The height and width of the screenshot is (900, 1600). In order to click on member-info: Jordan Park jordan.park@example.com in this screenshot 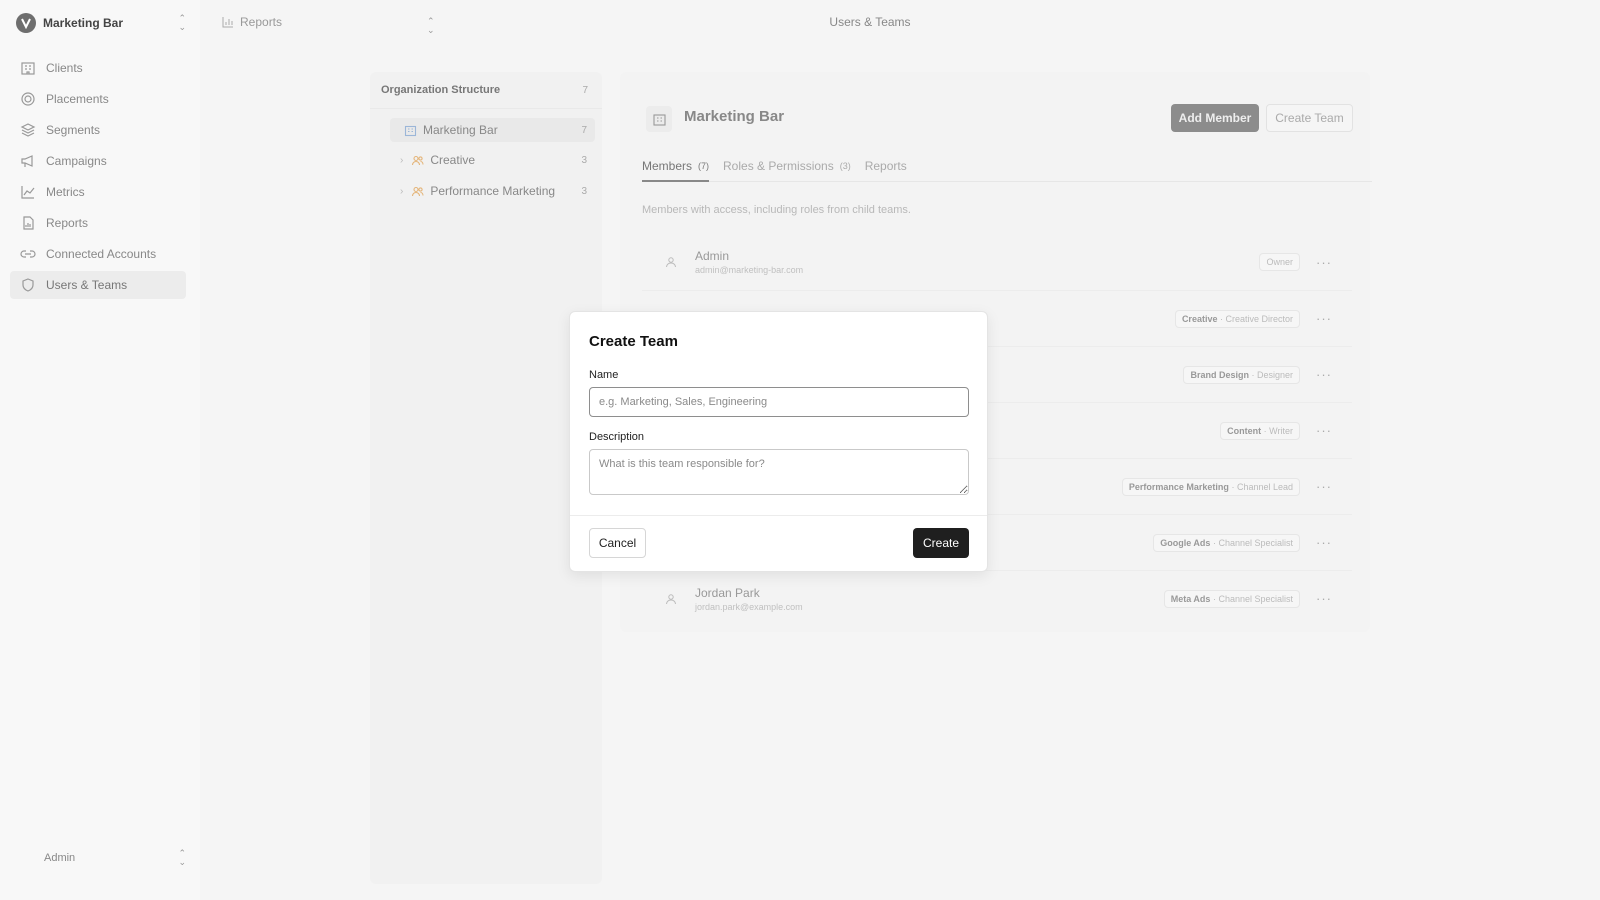, I will do `click(929, 599)`.